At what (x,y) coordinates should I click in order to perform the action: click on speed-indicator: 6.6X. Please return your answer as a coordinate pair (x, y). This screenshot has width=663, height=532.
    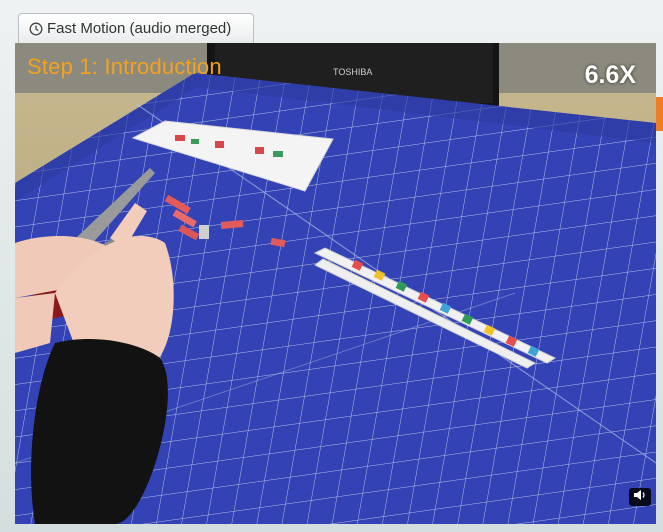
    Looking at the image, I should click on (610, 75).